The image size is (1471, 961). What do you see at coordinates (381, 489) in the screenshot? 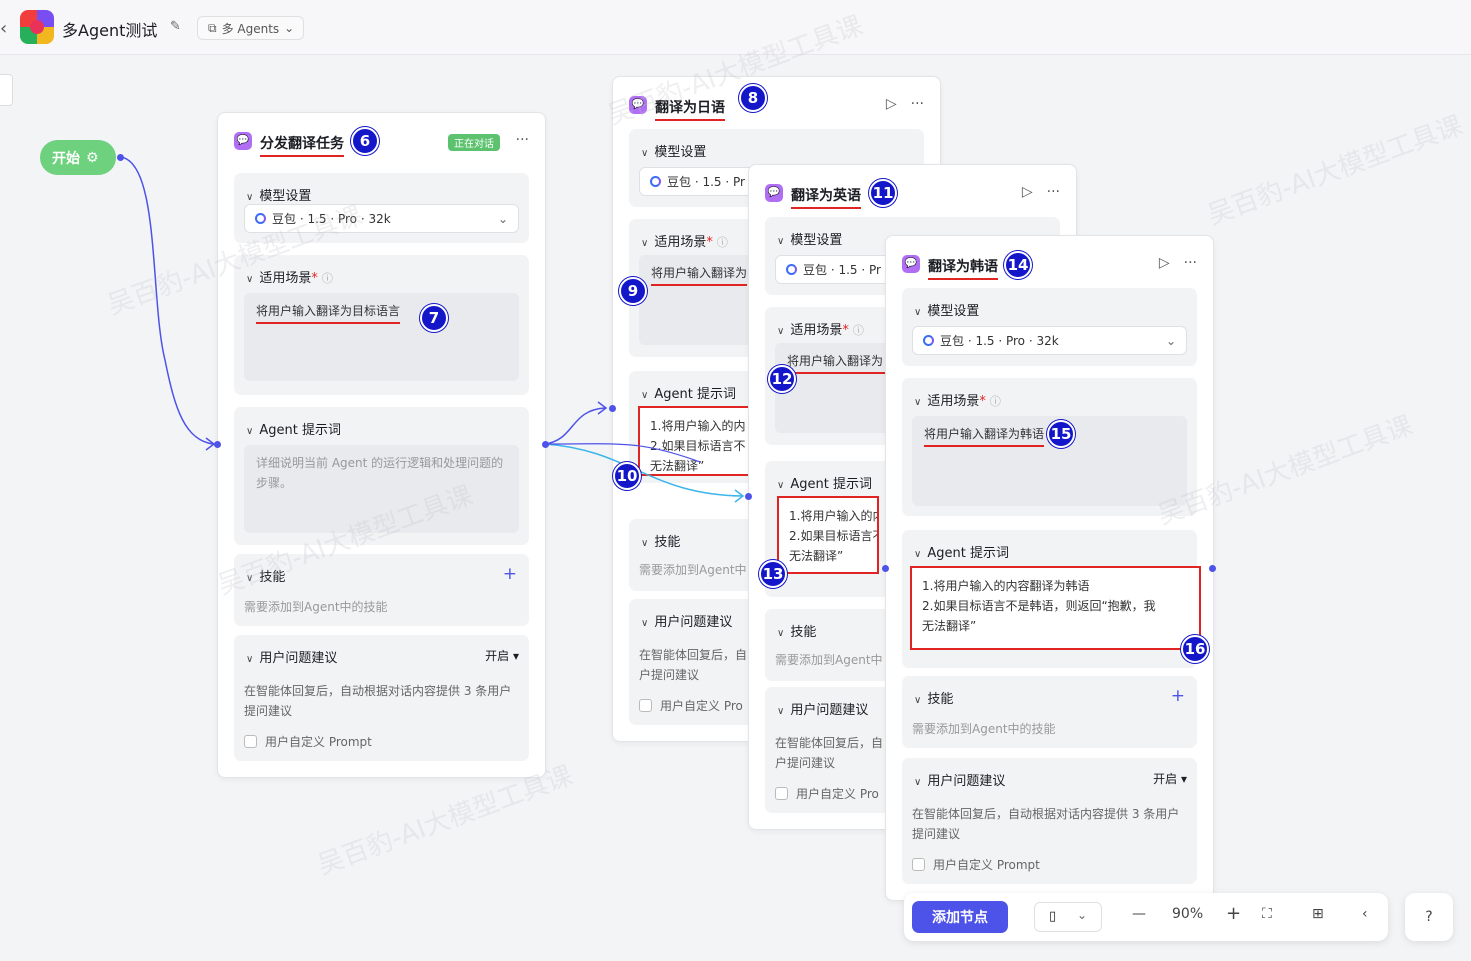
I see `prompt-textarea: 详细说明当前 Agent 的运行逻辑和处理问题的步骤。` at bounding box center [381, 489].